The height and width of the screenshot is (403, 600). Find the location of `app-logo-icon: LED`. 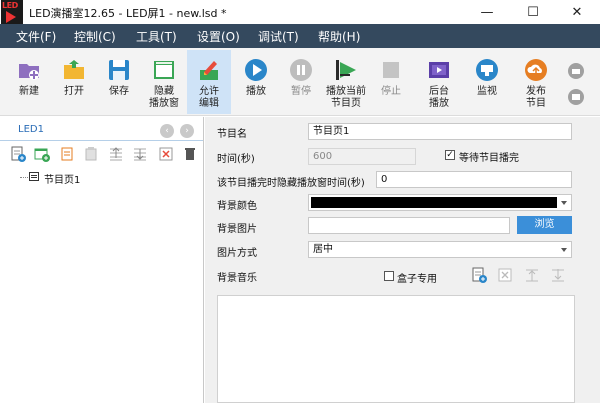

app-logo-icon: LED is located at coordinates (12, 12).